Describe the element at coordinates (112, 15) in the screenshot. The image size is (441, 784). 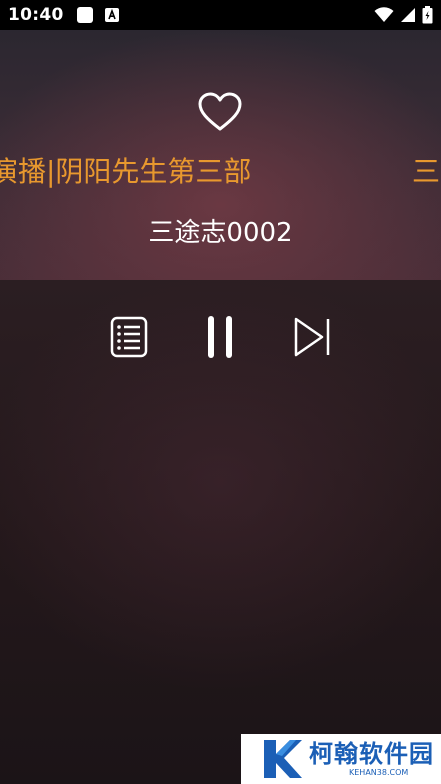
I see `font-app-icon` at that location.